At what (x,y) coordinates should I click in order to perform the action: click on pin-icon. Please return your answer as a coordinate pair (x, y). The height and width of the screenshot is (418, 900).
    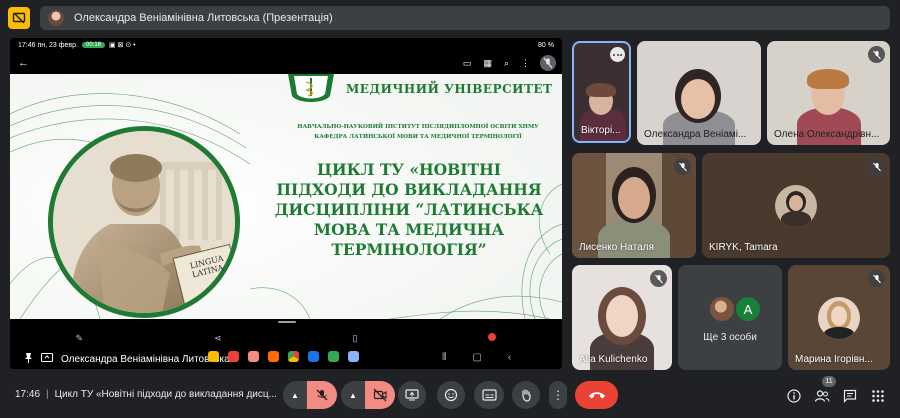
    Looking at the image, I should click on (28, 359).